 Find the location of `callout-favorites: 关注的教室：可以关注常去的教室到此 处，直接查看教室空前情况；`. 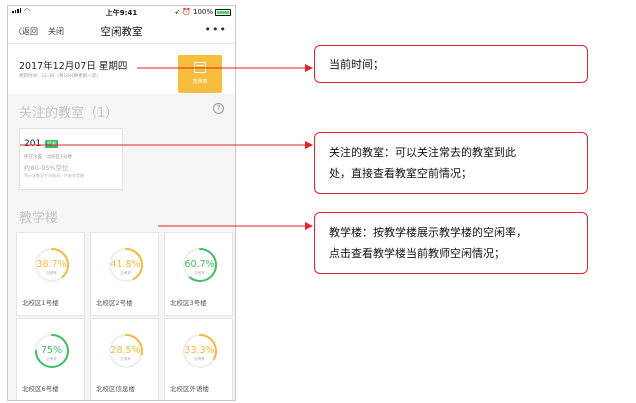

callout-favorites: 关注的教室：可以关注常去的教室到此 处，直接查看教室空前情况； is located at coordinates (451, 163).